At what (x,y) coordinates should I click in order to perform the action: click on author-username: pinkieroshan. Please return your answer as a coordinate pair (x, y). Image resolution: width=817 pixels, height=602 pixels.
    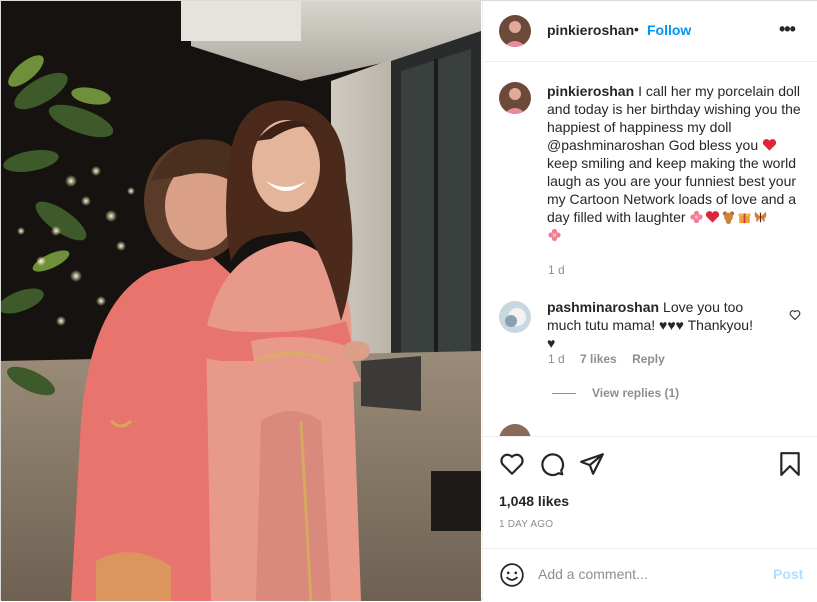
    Looking at the image, I should click on (590, 30).